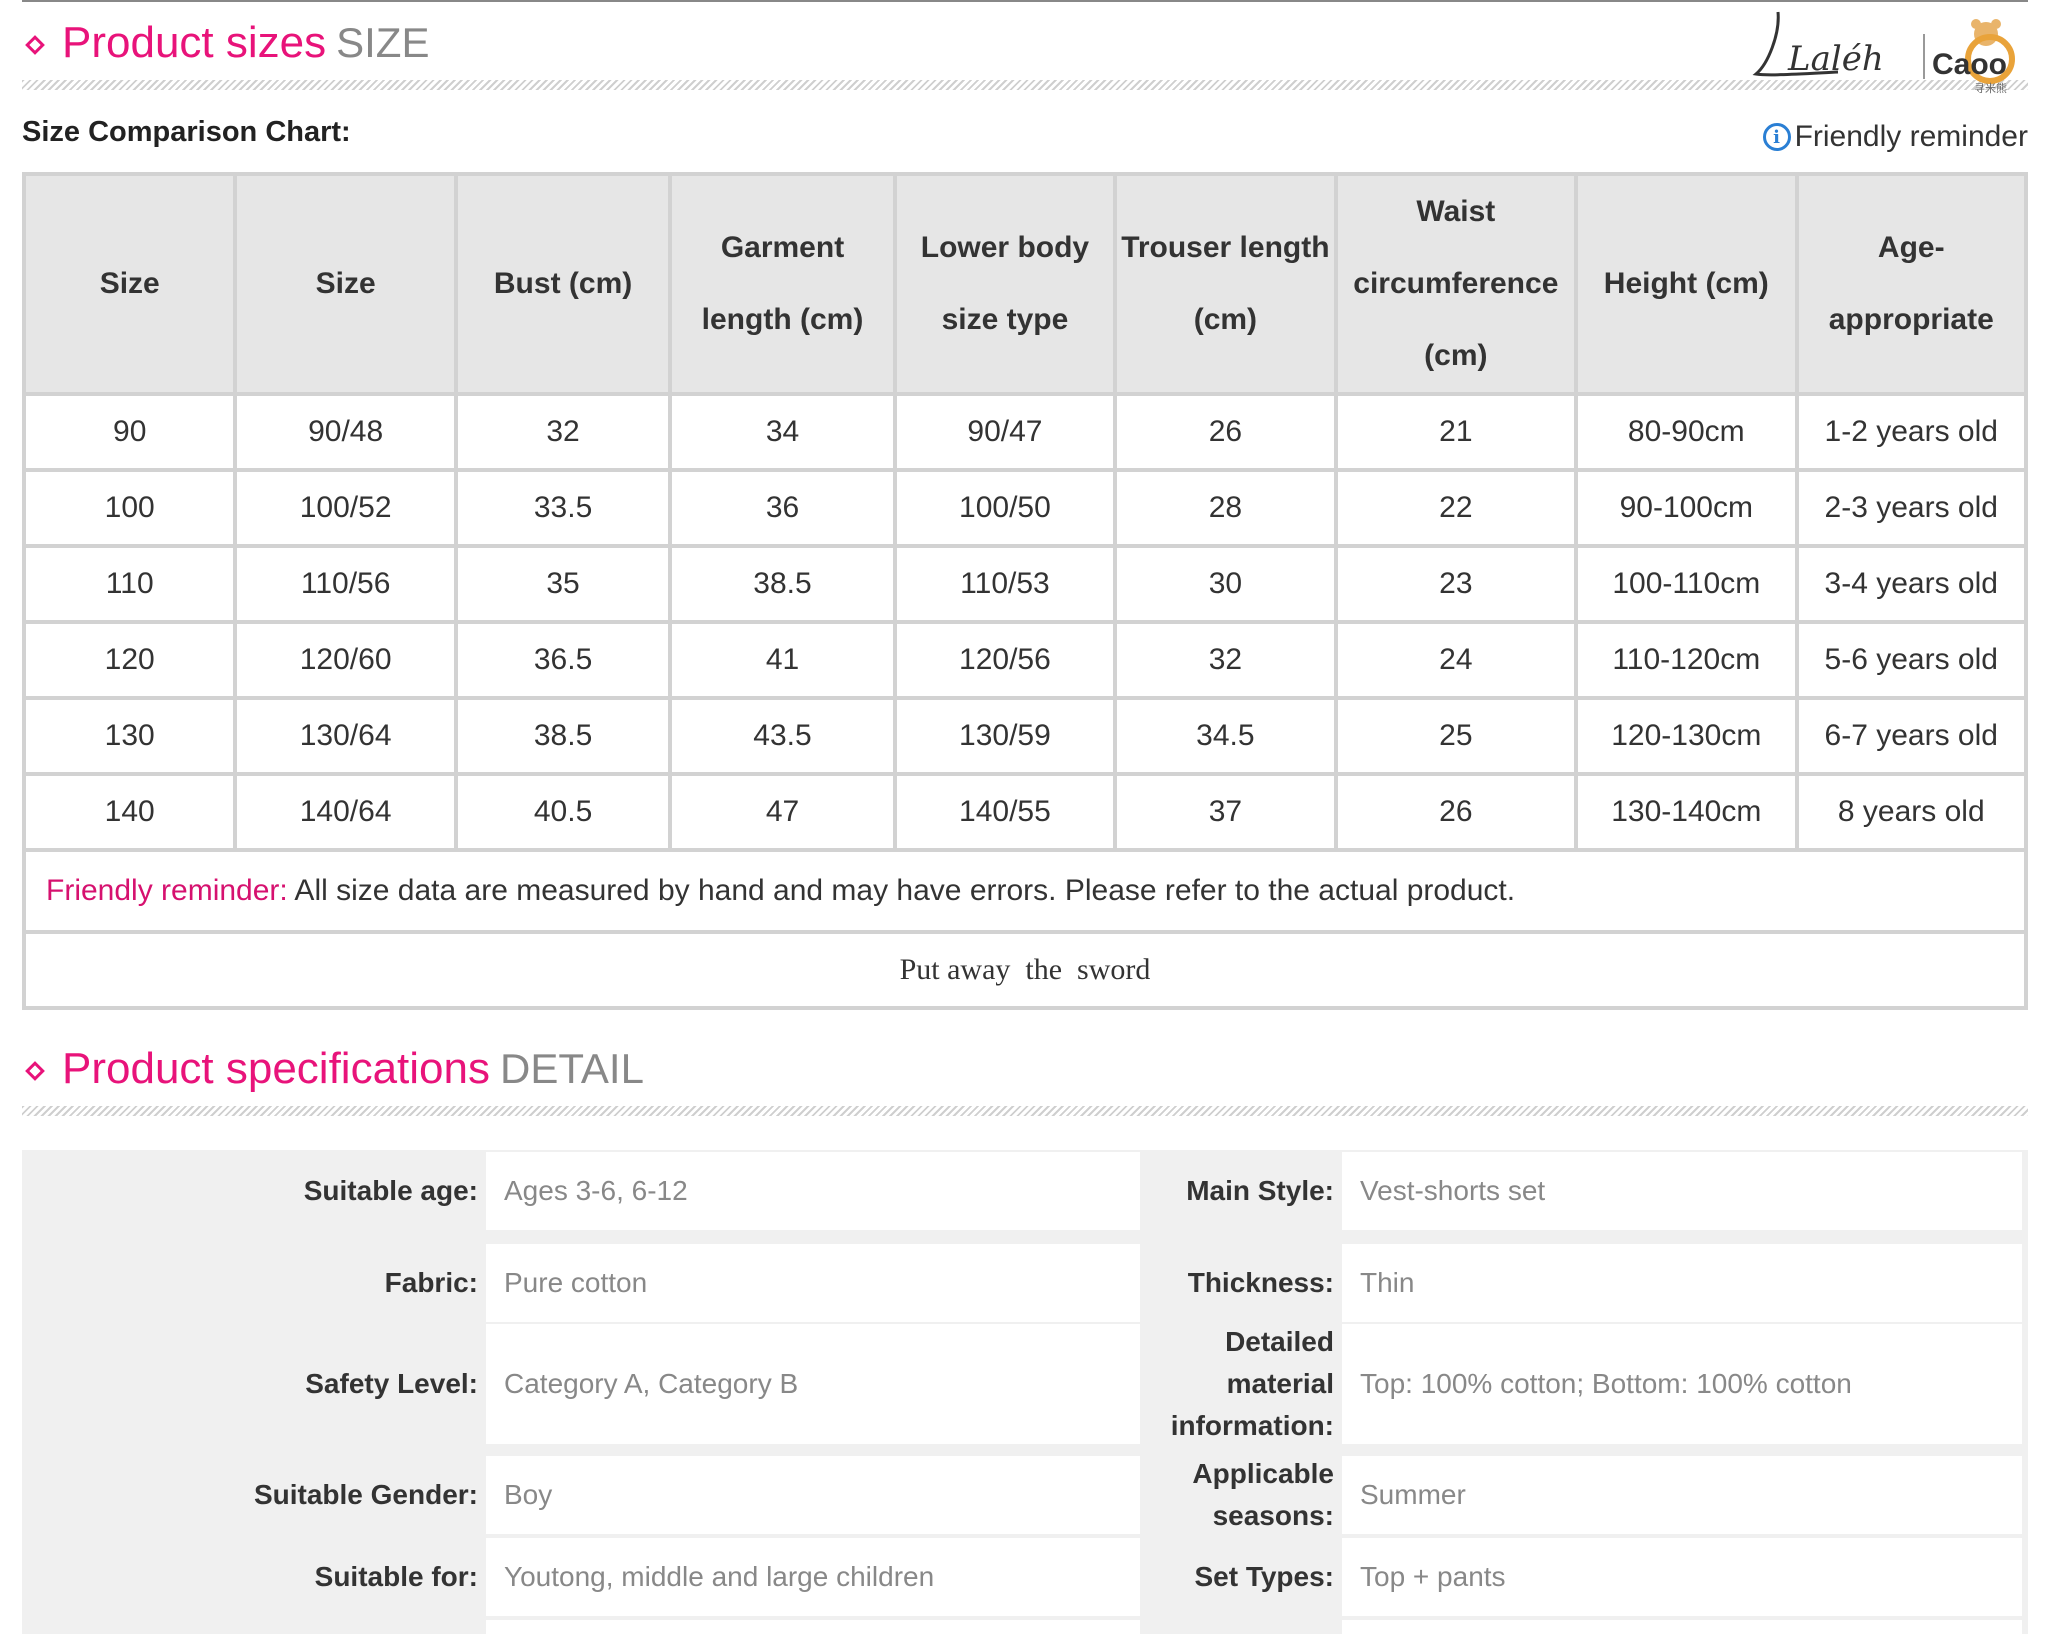 The width and height of the screenshot is (2048, 1640). Describe the element at coordinates (390, 1190) in the screenshot. I see `spec-label: Suitable age:` at that location.